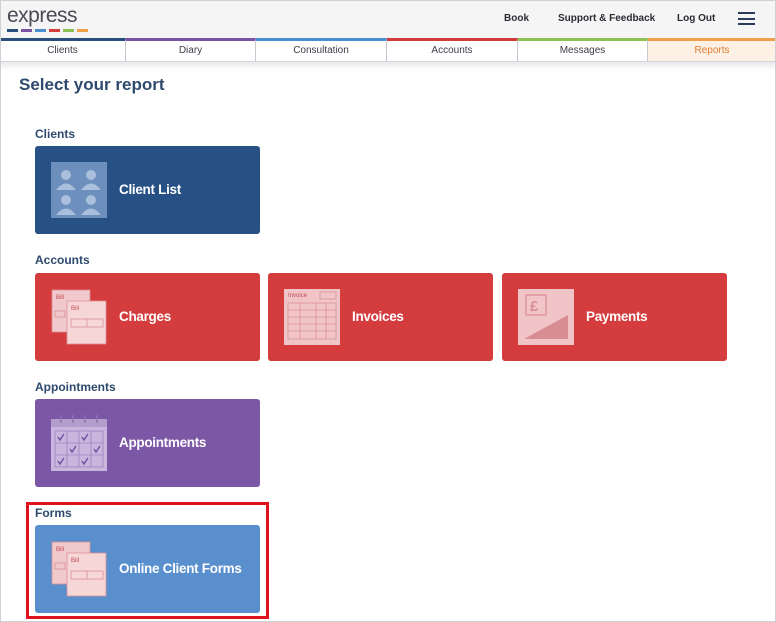 Image resolution: width=776 pixels, height=622 pixels. Describe the element at coordinates (60, 298) in the screenshot. I see `bill-text-back: Bill` at that location.